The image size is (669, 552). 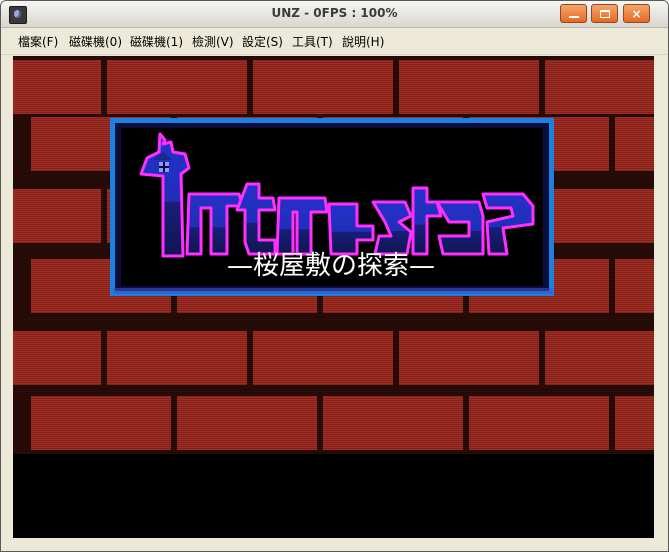 What do you see at coordinates (213, 41) in the screenshot?
I see `menu-view: 檢測(V)` at bounding box center [213, 41].